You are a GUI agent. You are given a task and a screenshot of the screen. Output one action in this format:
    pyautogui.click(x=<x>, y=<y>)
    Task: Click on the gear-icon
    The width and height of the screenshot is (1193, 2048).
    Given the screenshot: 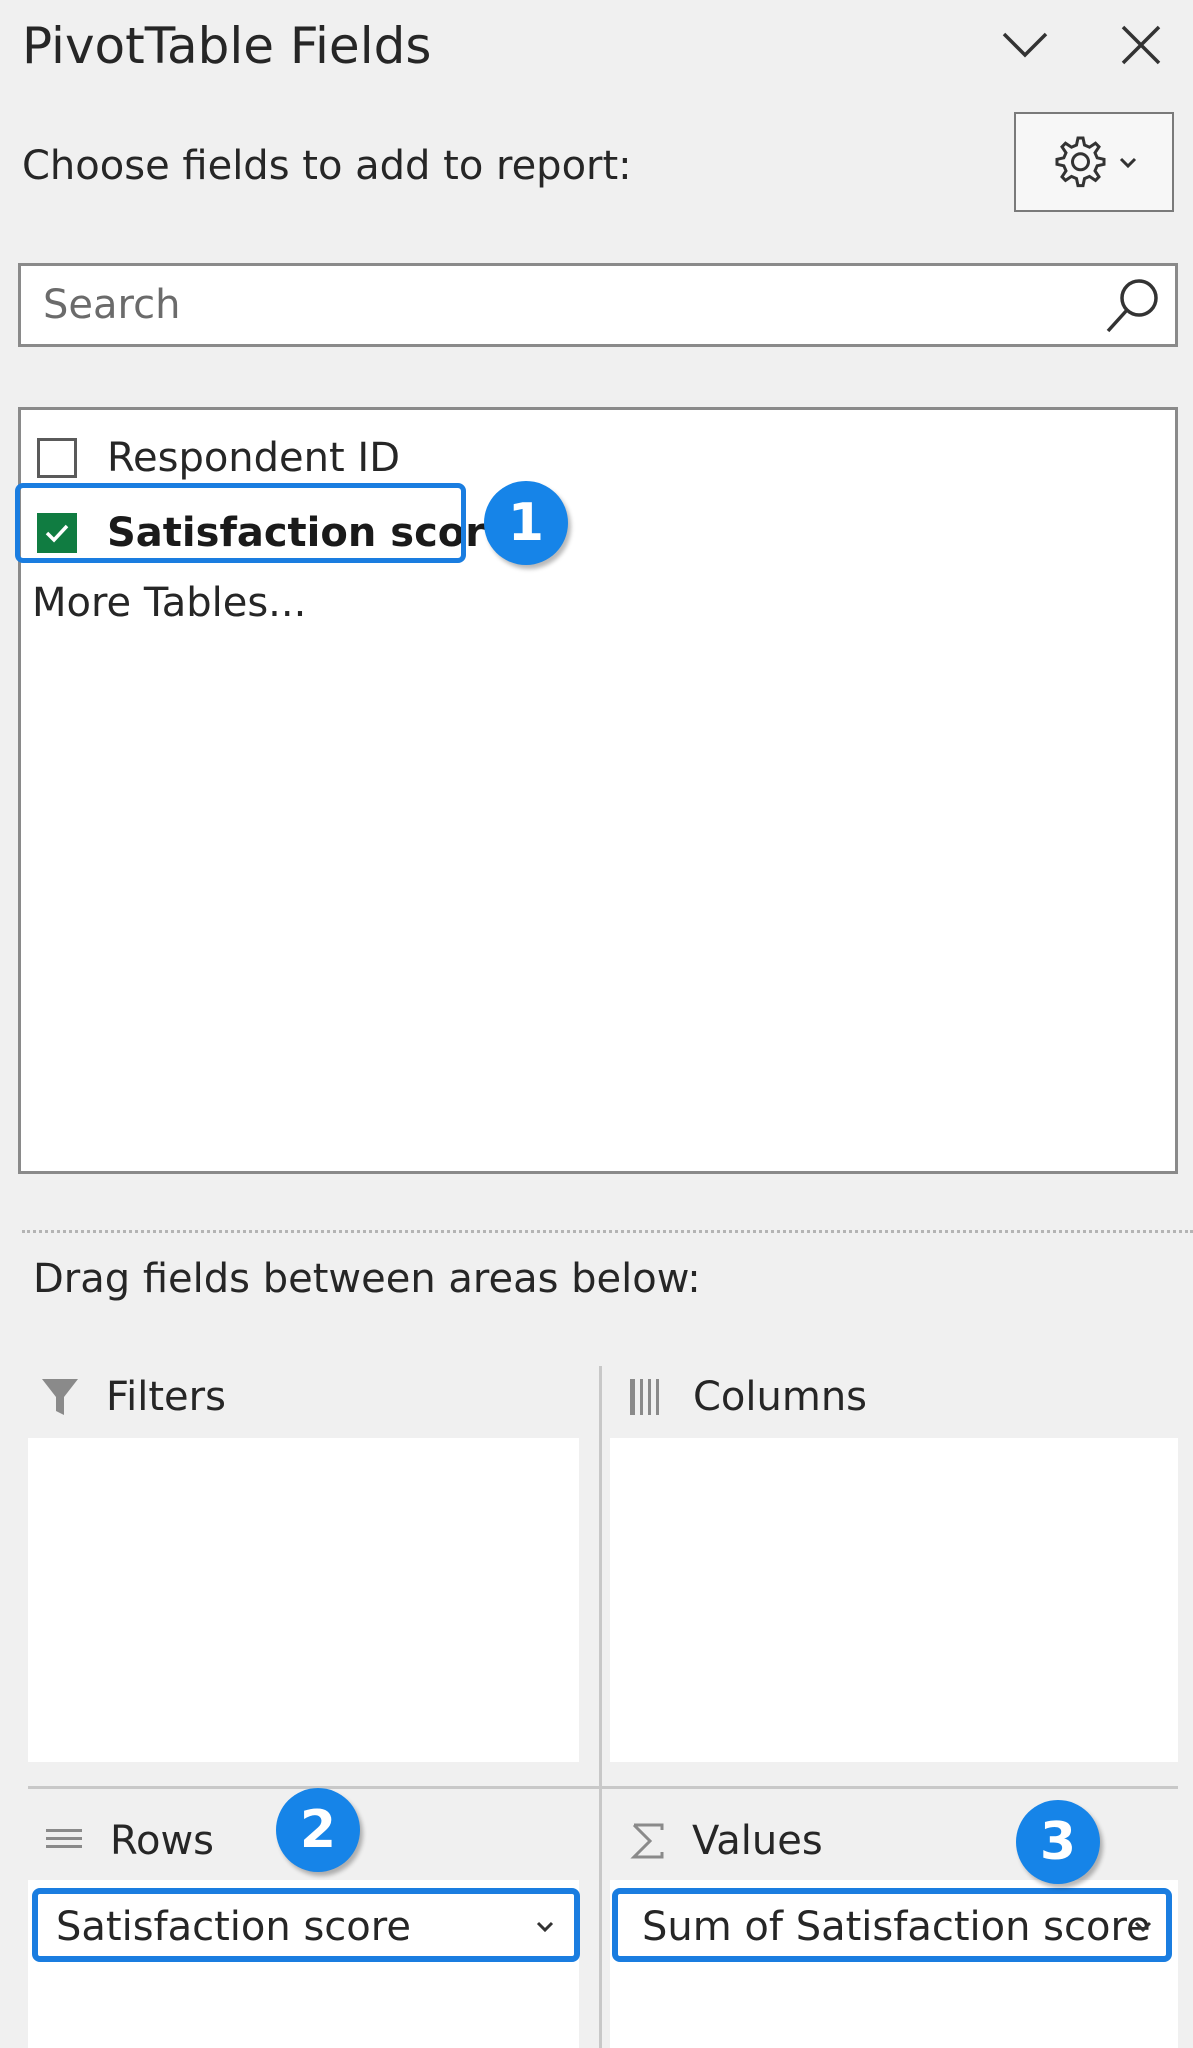 What is the action you would take?
    pyautogui.click(x=1080, y=162)
    